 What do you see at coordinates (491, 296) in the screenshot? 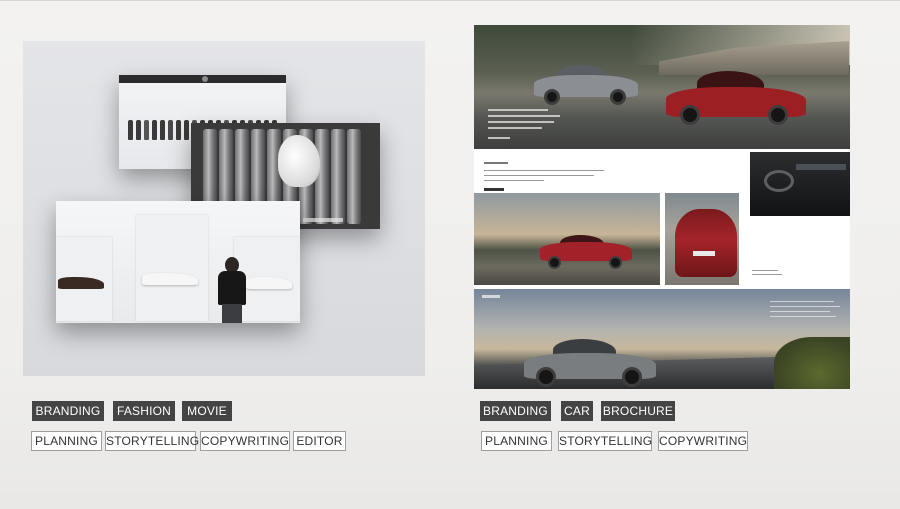
I see `brand-logo-mark` at bounding box center [491, 296].